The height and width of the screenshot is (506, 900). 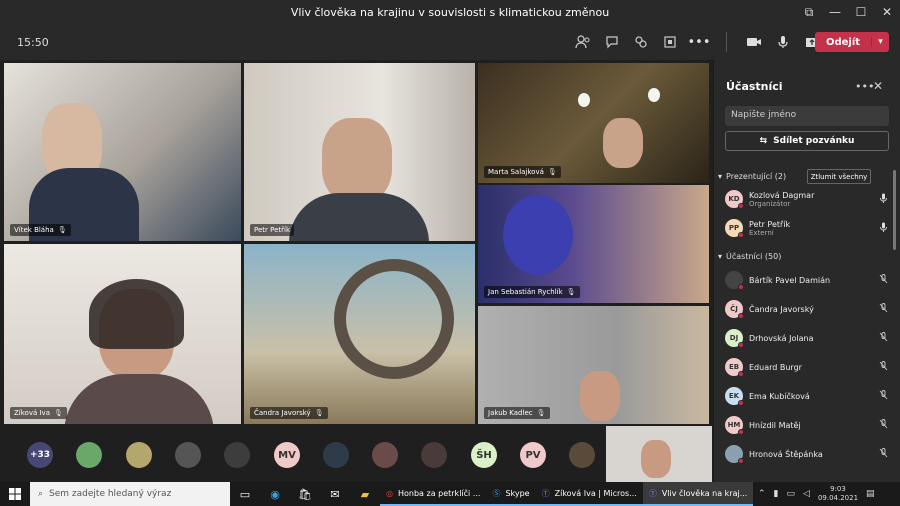 I want to click on participant-avatar: HM, so click(x=734, y=425).